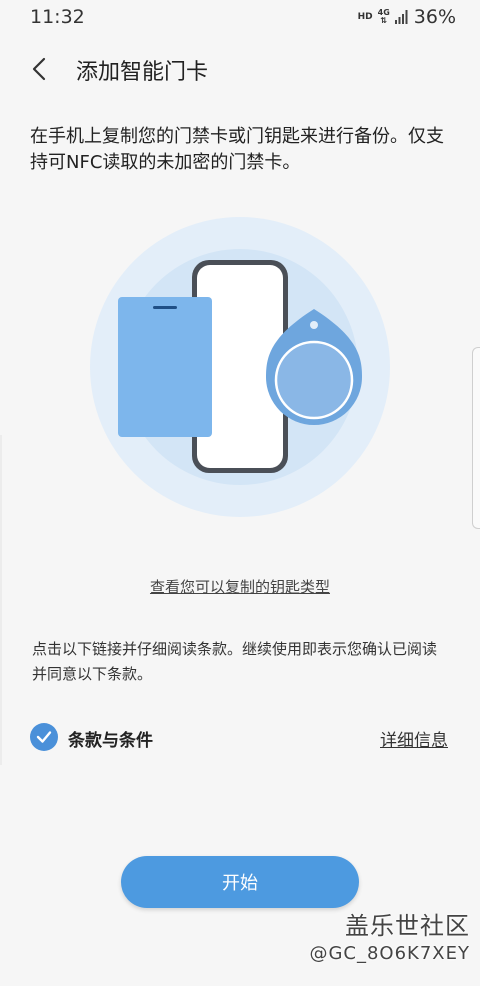  I want to click on status-bar: 11:32 HD 4G ⇅ 36%, so click(240, 17).